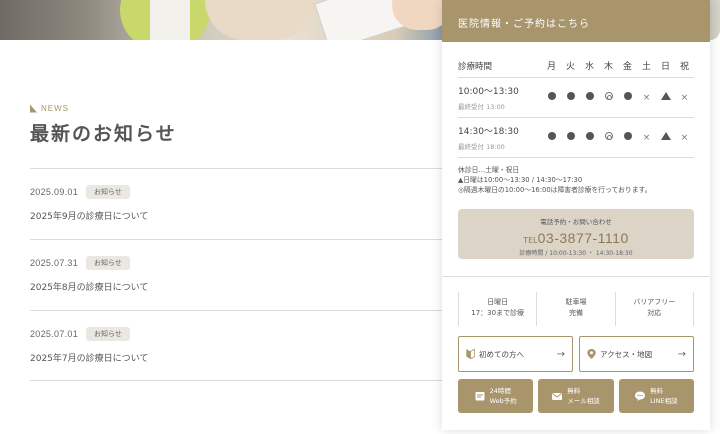 The image size is (720, 434). I want to click on day-wed: 水, so click(589, 67).